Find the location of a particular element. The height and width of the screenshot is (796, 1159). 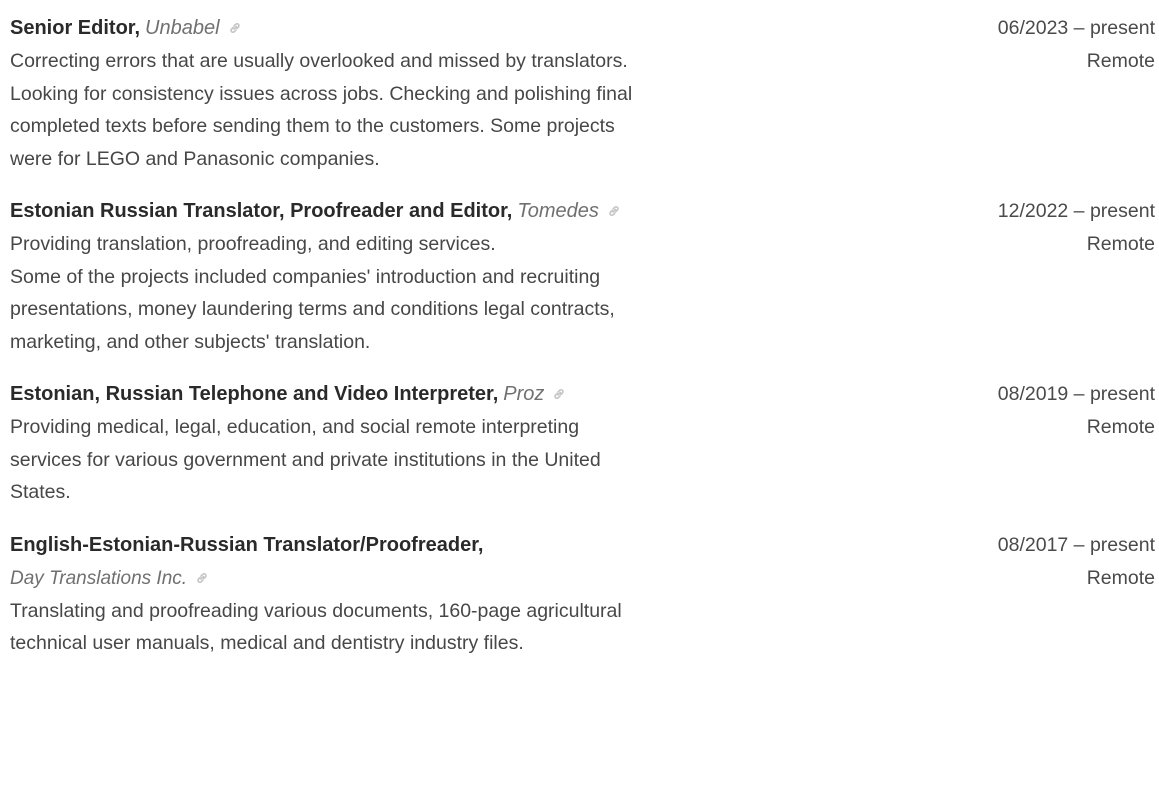

company-link: Proz is located at coordinates (523, 394).